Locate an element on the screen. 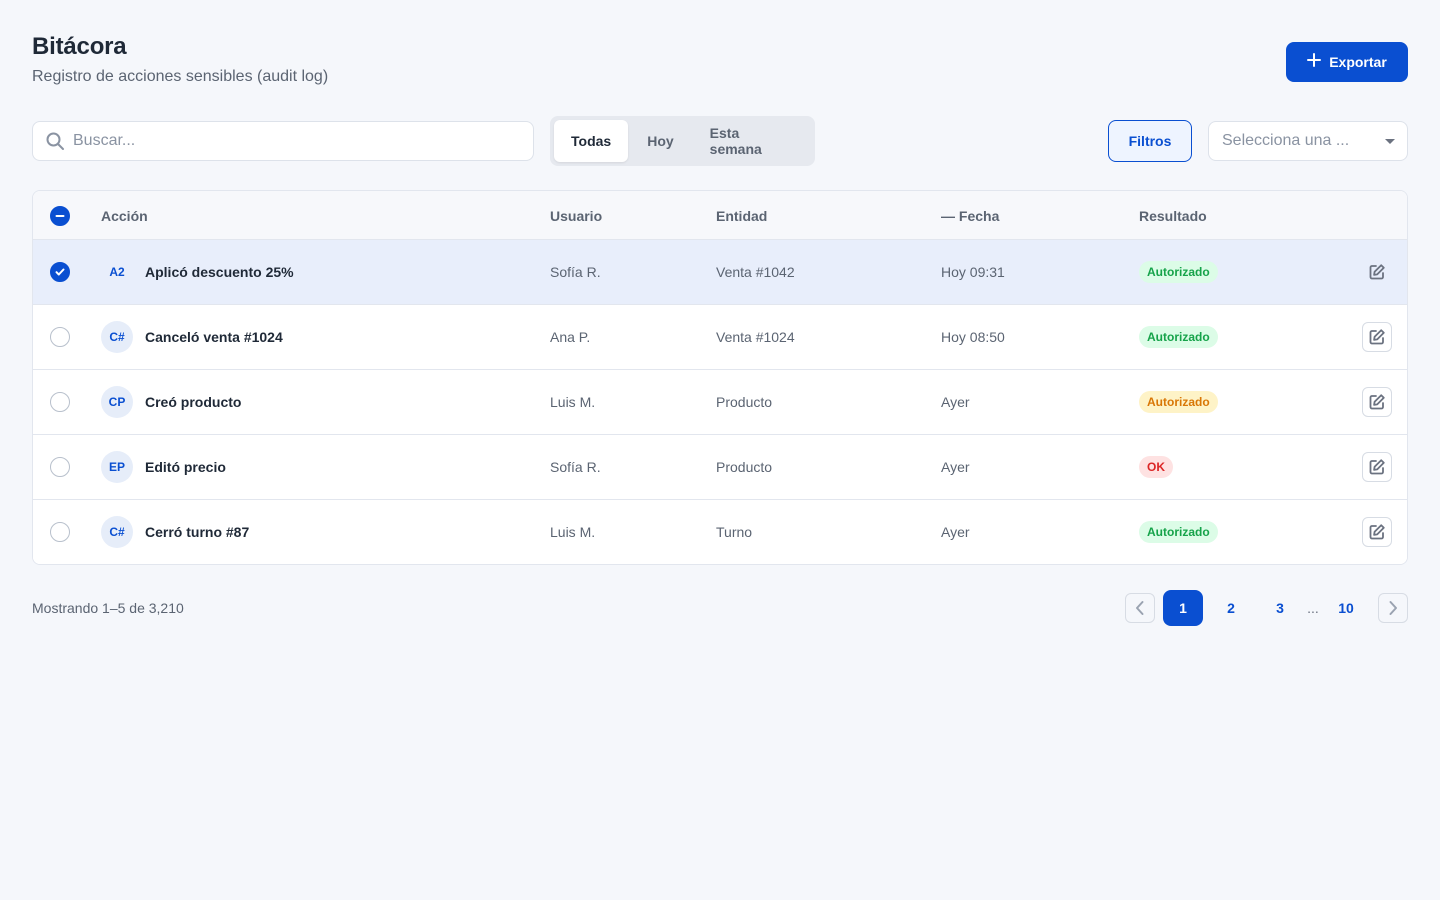 This screenshot has height=900, width=1440. next-page-button is located at coordinates (1393, 608).